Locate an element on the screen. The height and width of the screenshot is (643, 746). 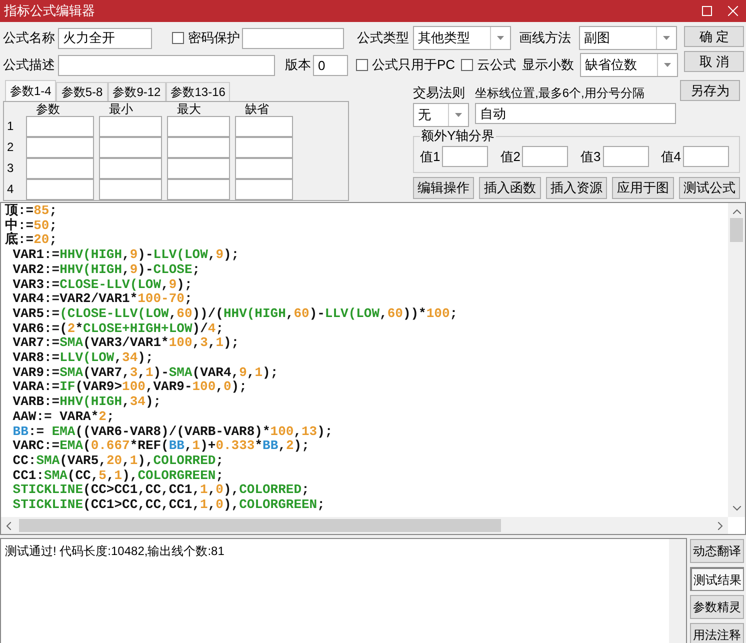
checkbox-label: 公式只用于PC is located at coordinates (414, 65).